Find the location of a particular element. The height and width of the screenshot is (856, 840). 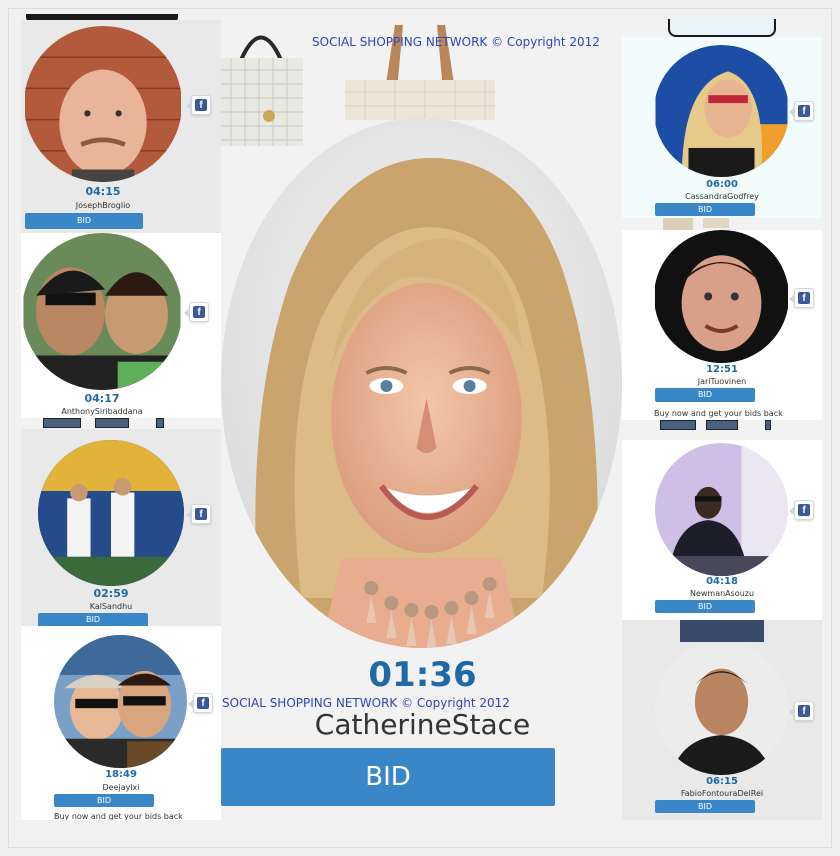

timer: 06:00 is located at coordinates (722, 184).